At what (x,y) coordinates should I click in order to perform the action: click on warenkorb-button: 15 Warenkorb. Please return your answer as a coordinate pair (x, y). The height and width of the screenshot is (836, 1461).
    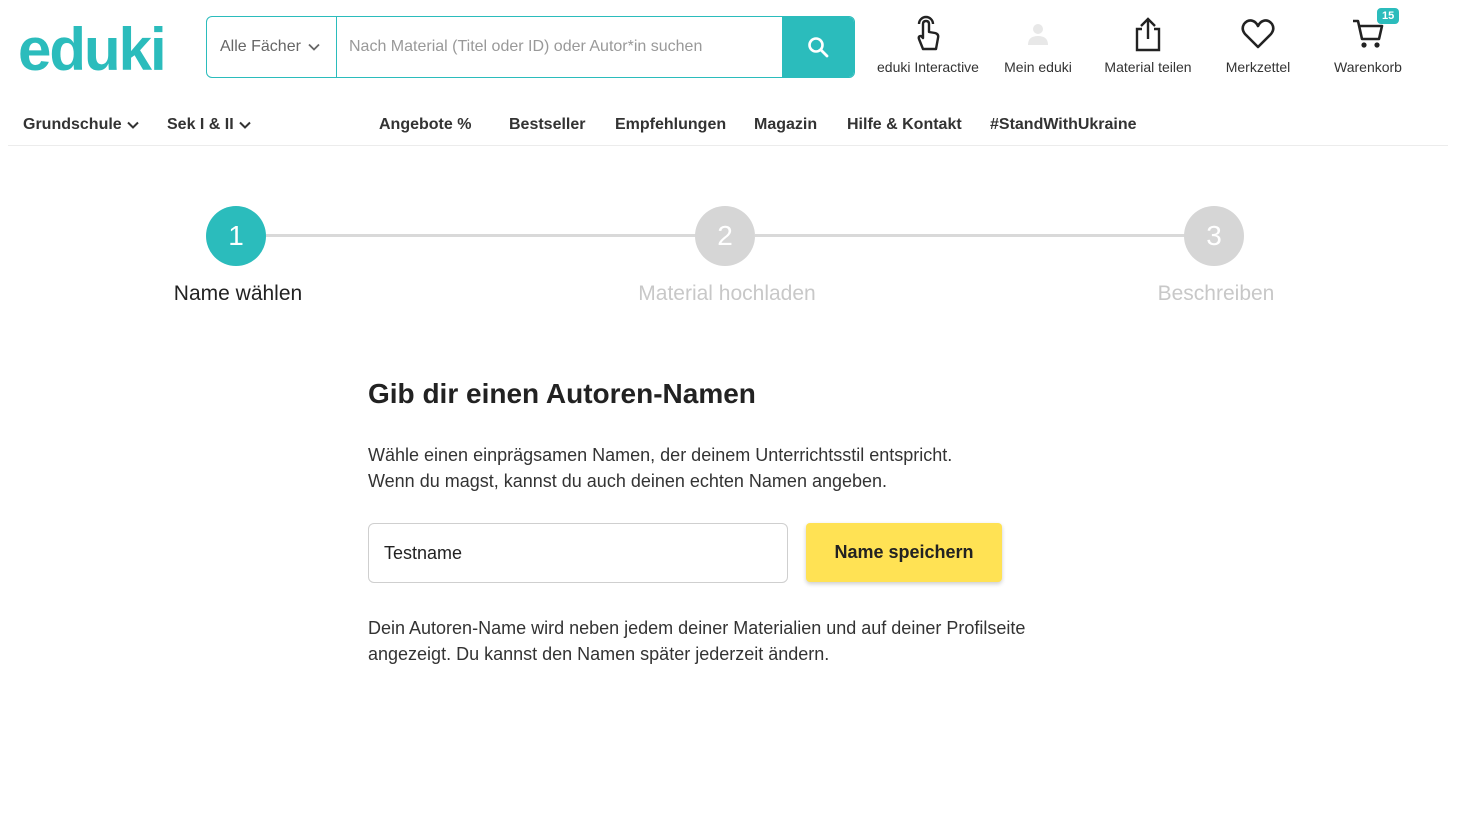
    Looking at the image, I should click on (1368, 41).